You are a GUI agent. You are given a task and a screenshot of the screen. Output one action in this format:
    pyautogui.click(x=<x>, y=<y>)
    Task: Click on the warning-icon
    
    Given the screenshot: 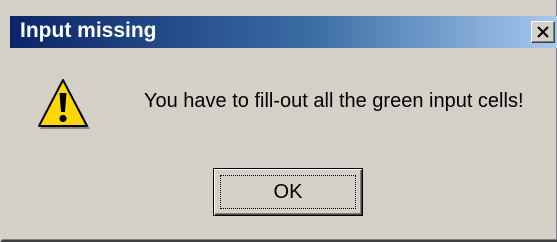 What is the action you would take?
    pyautogui.click(x=64, y=104)
    